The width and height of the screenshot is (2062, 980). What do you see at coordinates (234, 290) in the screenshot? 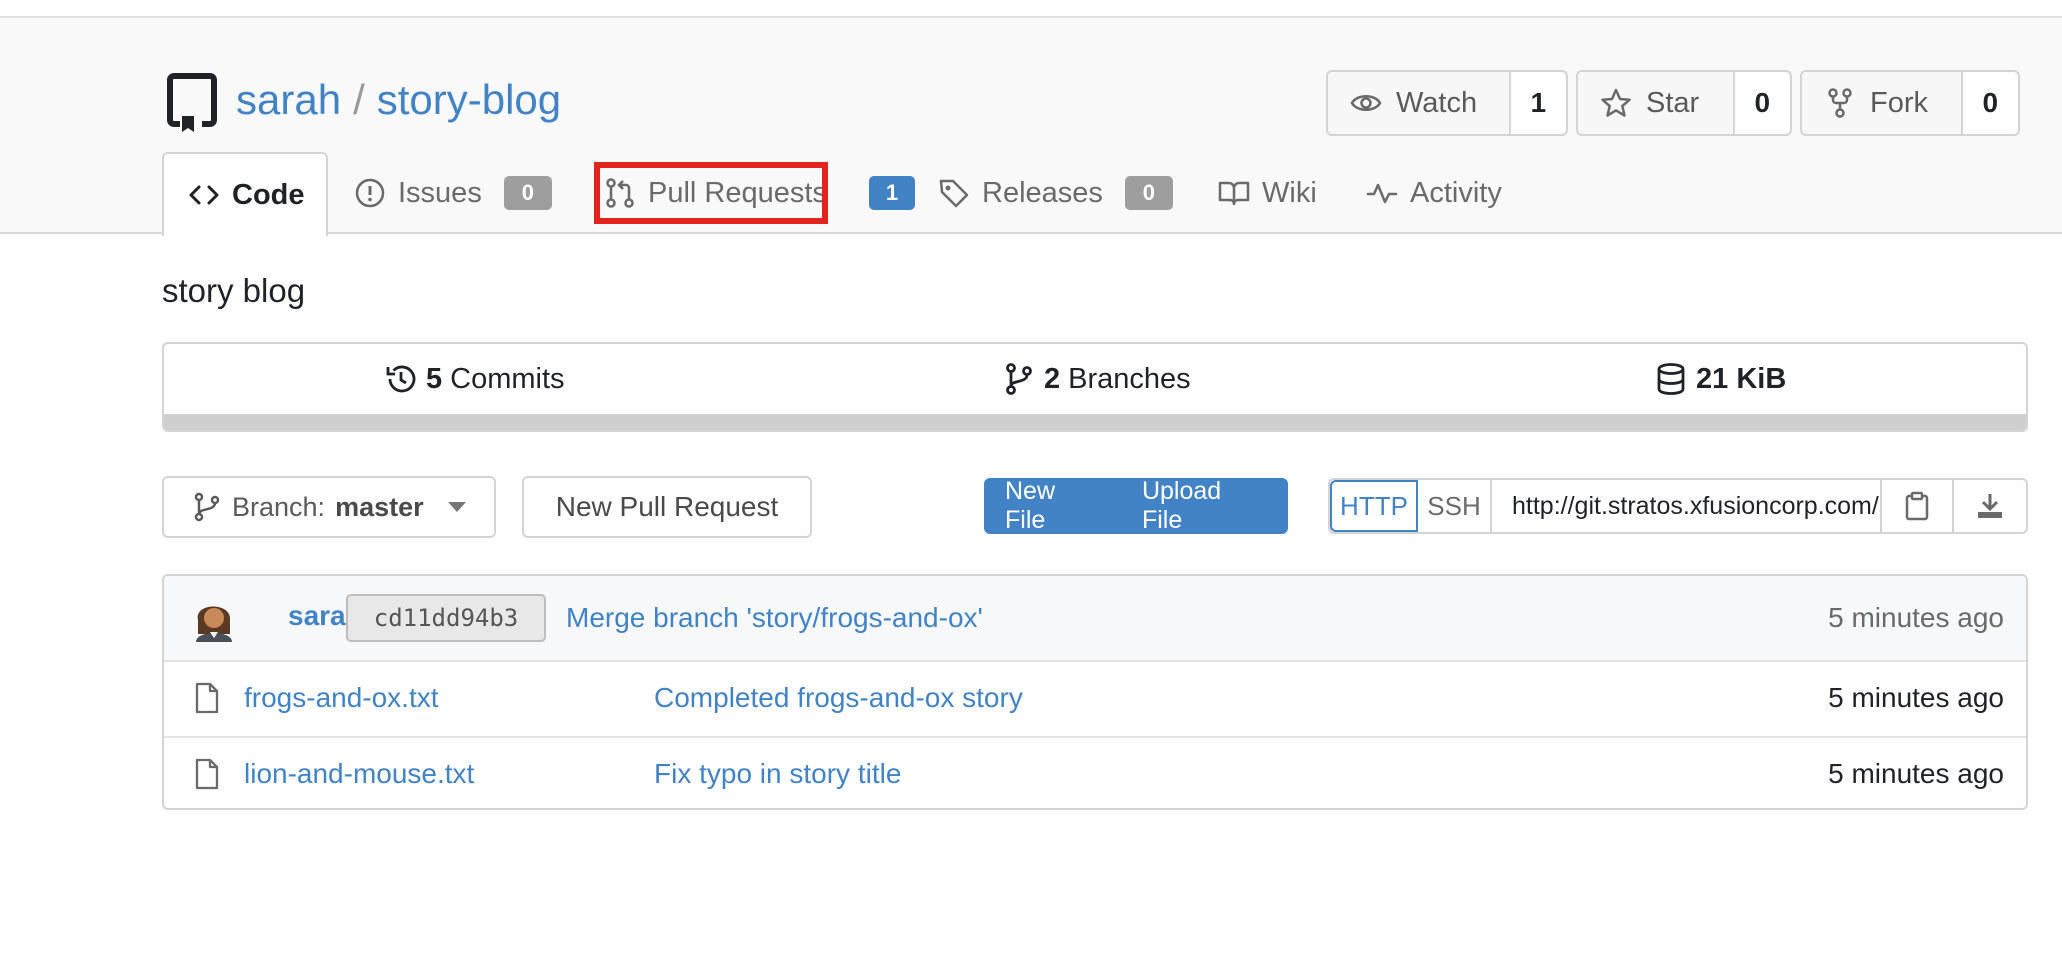
I see `repo-description: story blog` at bounding box center [234, 290].